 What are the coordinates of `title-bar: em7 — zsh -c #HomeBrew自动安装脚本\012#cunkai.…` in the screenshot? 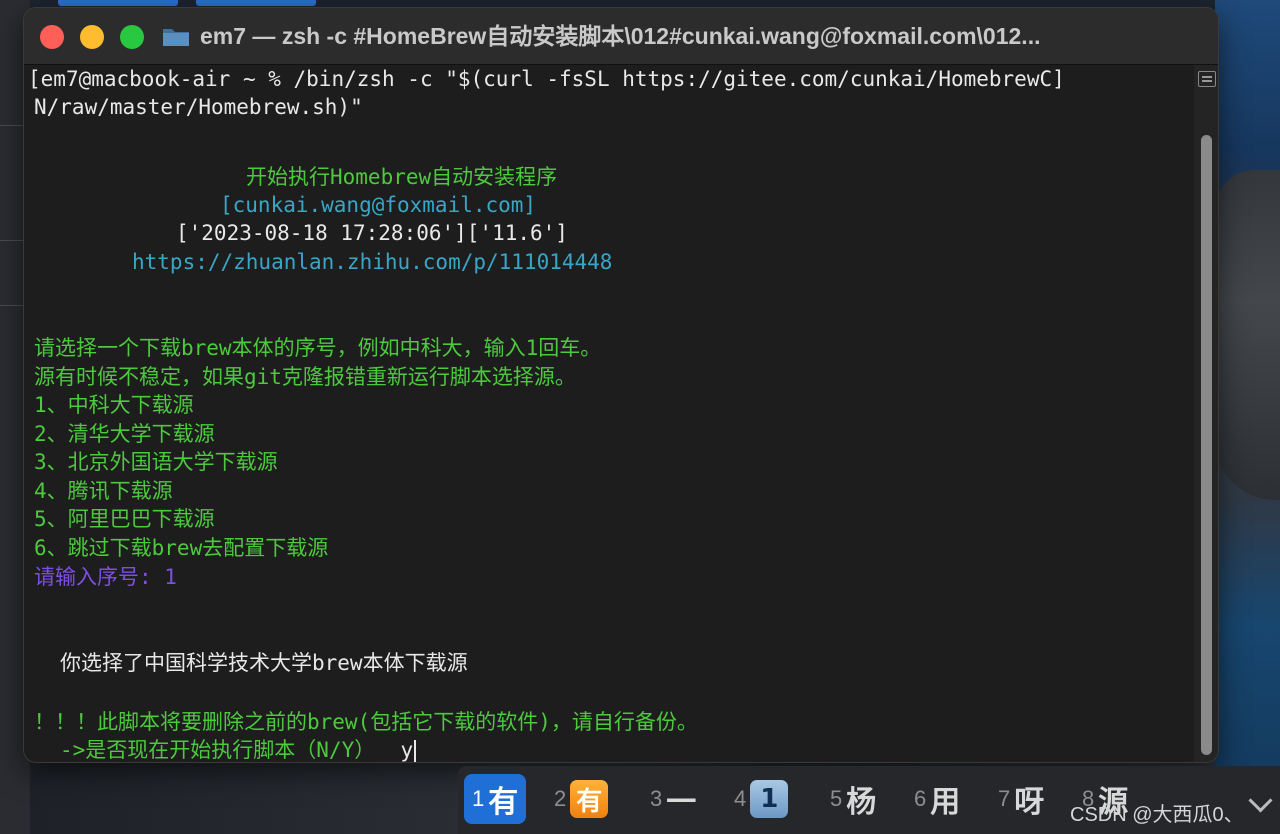 It's located at (621, 36).